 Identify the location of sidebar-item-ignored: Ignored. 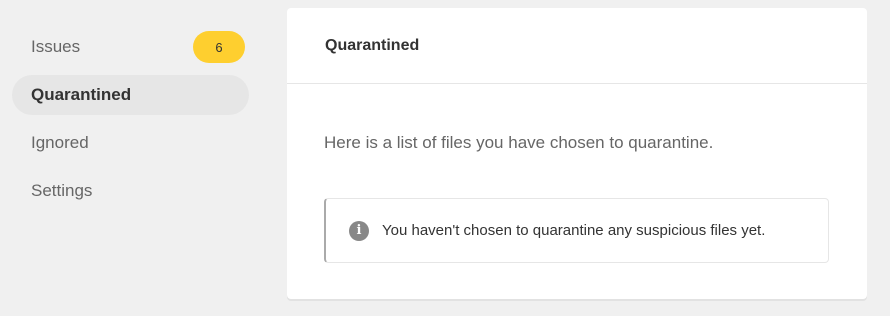
(130, 143).